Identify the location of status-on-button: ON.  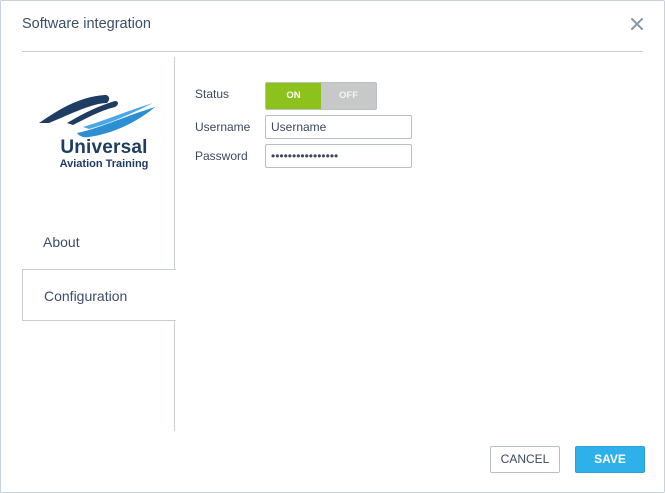
(293, 96).